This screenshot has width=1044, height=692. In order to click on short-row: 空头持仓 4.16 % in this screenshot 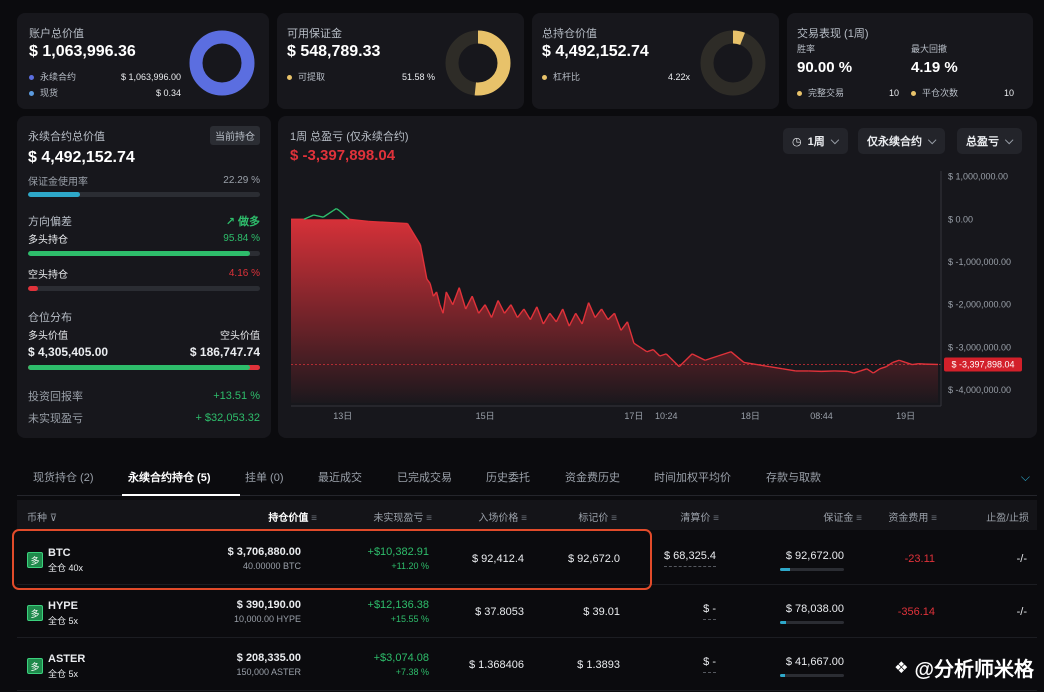, I will do `click(144, 273)`.